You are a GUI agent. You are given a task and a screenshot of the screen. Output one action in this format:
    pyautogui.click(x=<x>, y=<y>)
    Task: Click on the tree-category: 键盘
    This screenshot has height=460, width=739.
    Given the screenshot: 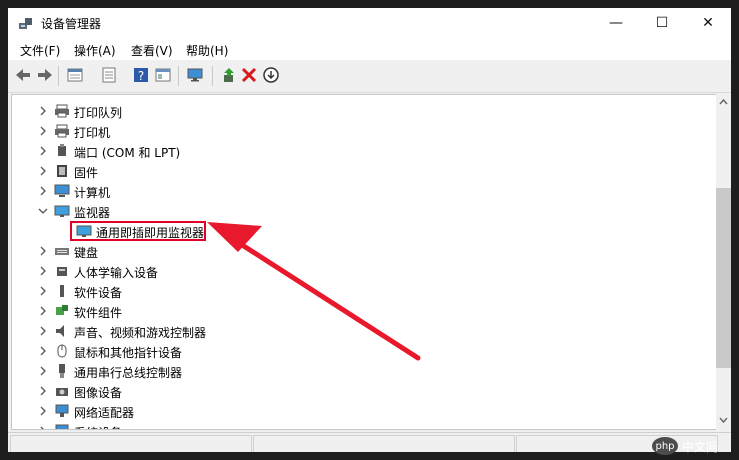 What is the action you would take?
    pyautogui.click(x=362, y=251)
    